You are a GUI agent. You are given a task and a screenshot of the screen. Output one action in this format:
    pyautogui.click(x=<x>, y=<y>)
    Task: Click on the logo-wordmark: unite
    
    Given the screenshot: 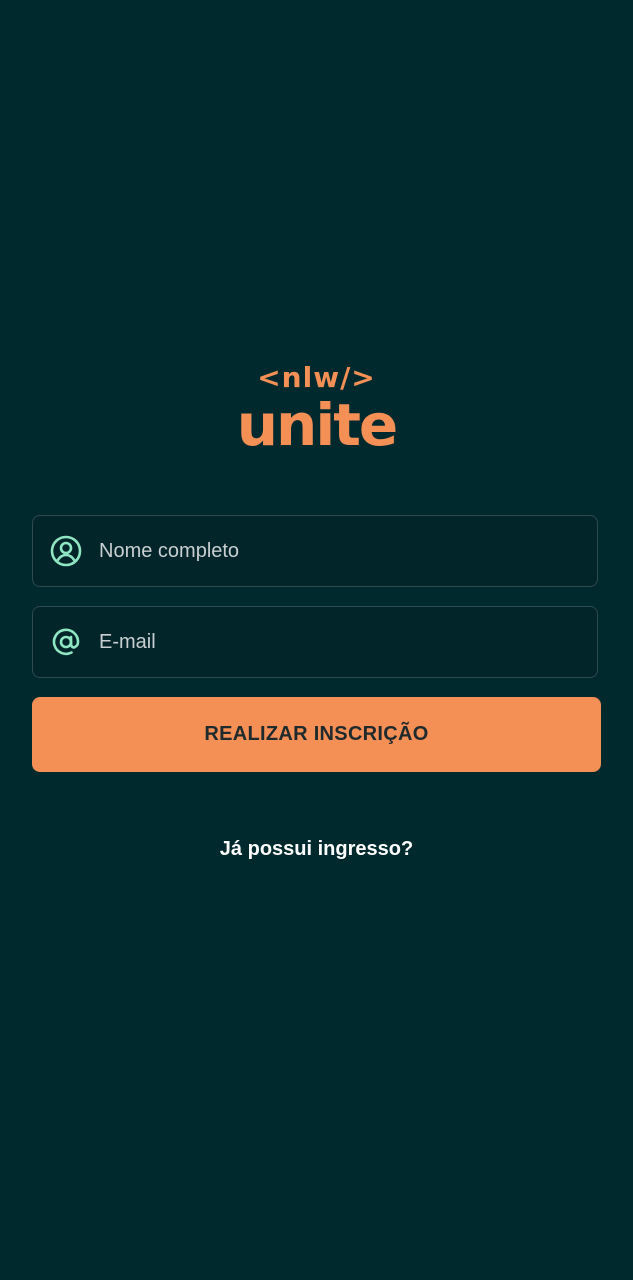 What is the action you would take?
    pyautogui.click(x=317, y=425)
    